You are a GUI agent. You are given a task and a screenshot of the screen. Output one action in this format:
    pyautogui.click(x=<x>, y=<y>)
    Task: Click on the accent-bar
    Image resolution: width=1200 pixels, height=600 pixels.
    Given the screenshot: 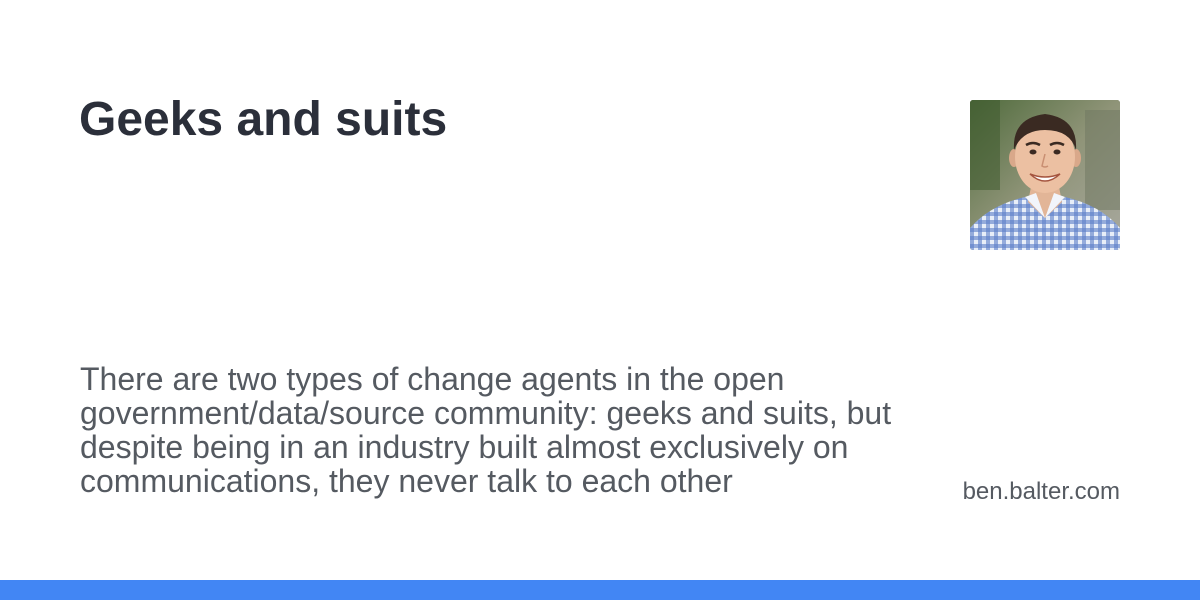 What is the action you would take?
    pyautogui.click(x=600, y=590)
    